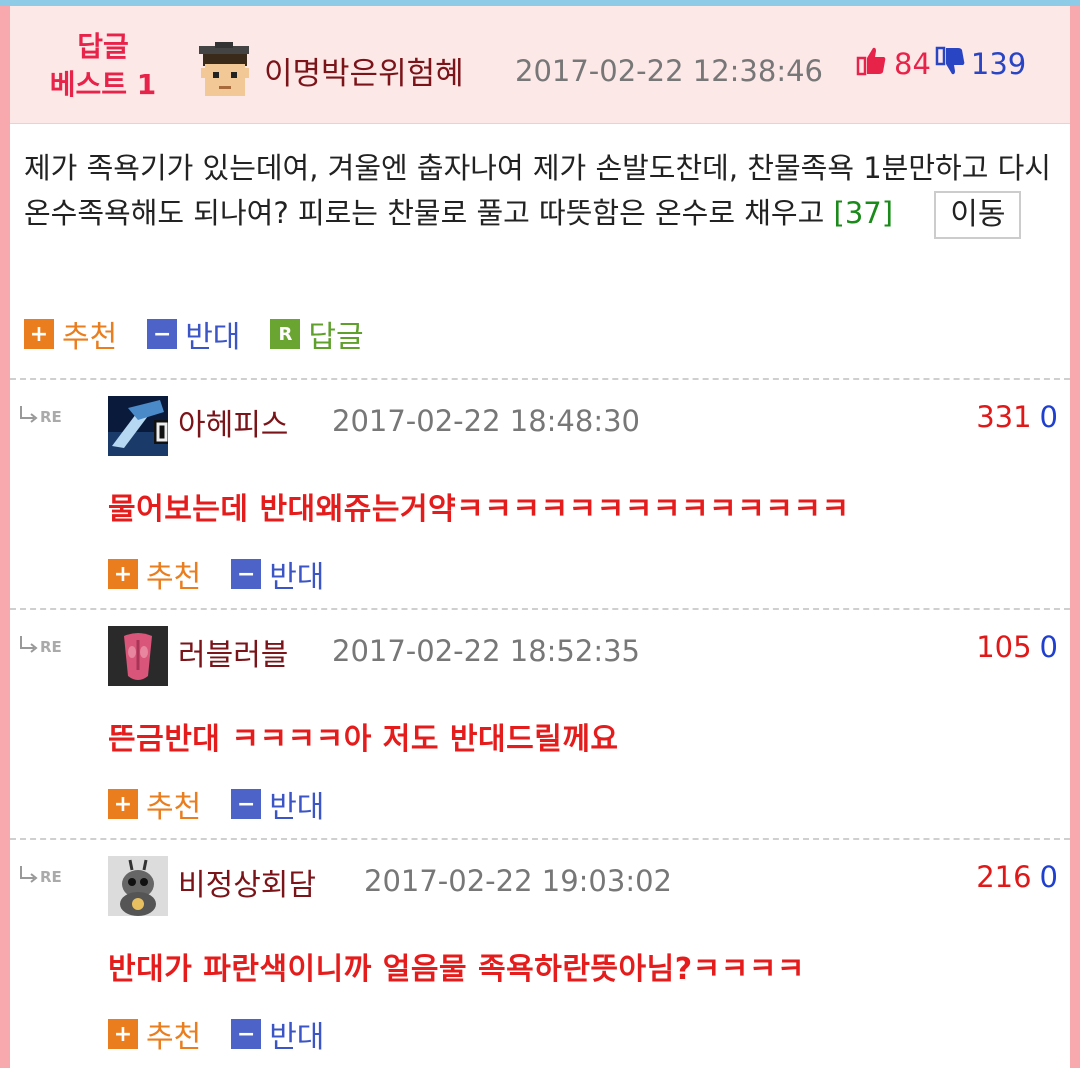 Image resolution: width=1080 pixels, height=1068 pixels. I want to click on reply-author: 러블러블, so click(233, 652).